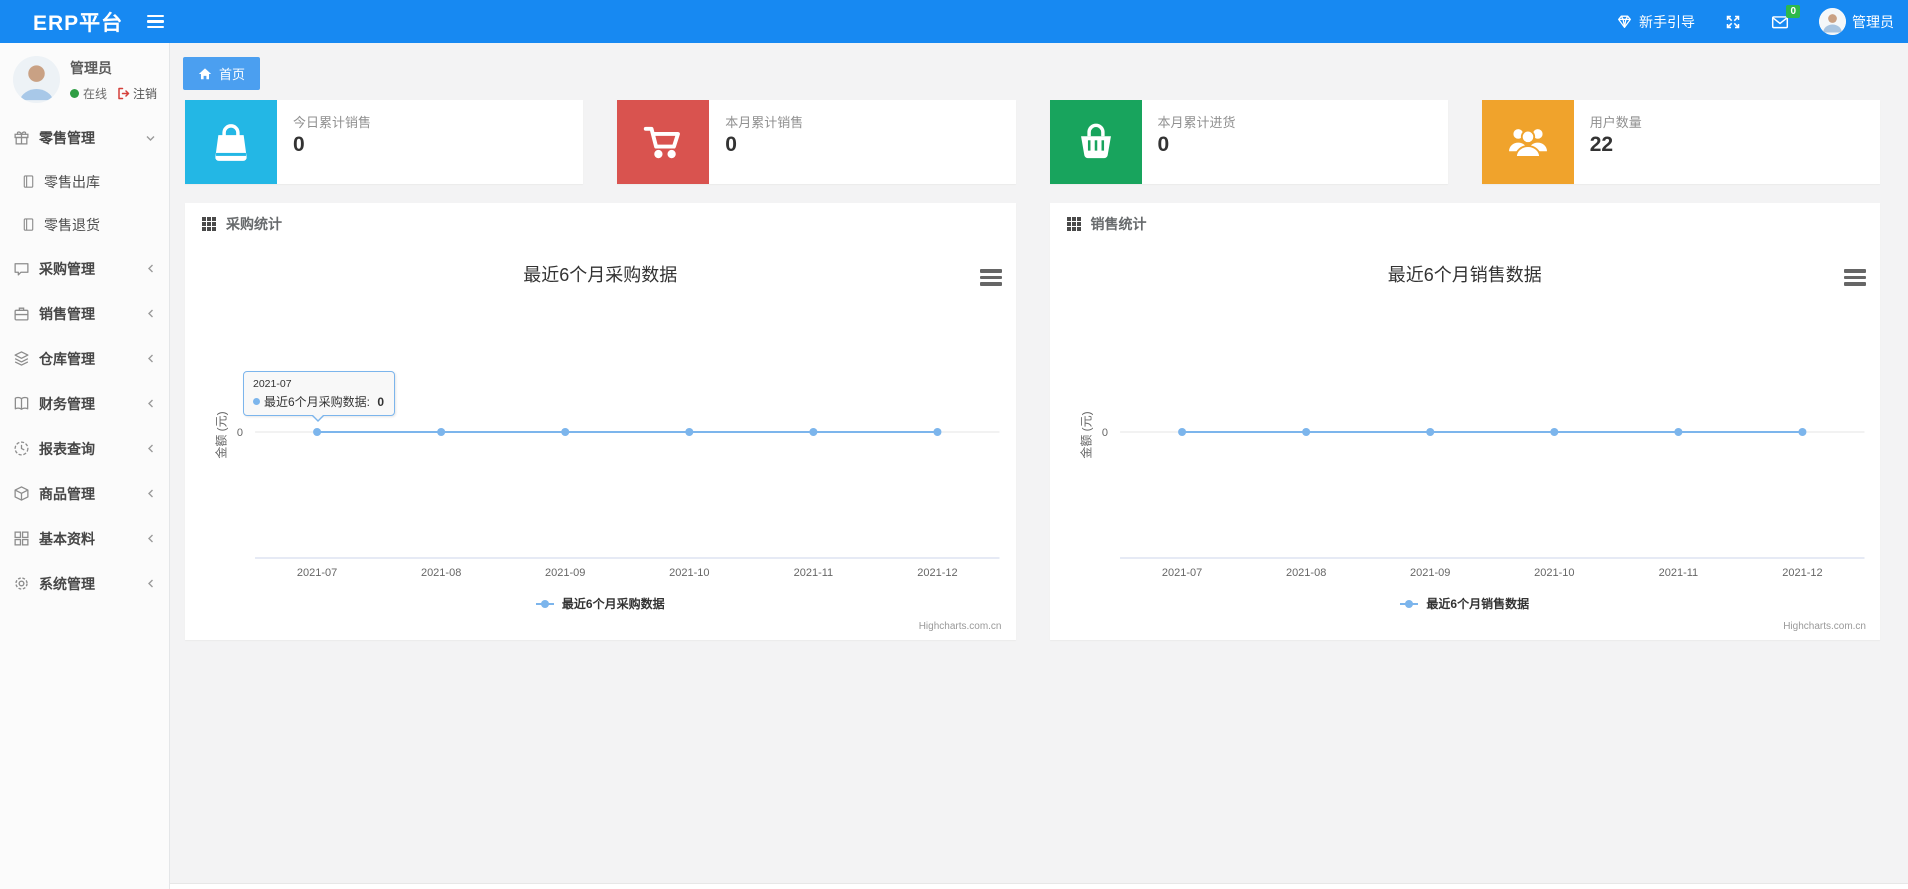 The height and width of the screenshot is (889, 1908). Describe the element at coordinates (613, 604) in the screenshot. I see `legend-label: 最近6个月采购数据` at that location.